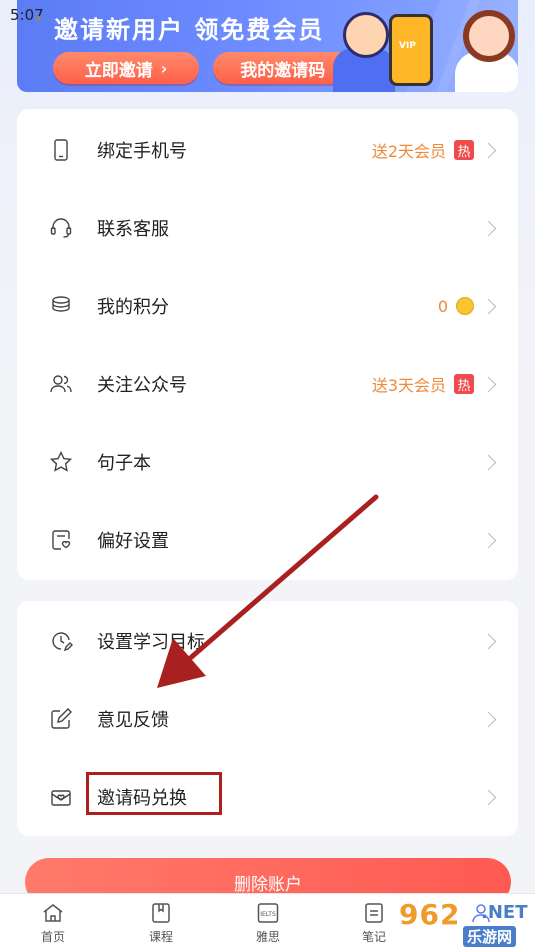 The width and height of the screenshot is (535, 952). Describe the element at coordinates (465, 306) in the screenshot. I see `coin-icon` at that location.